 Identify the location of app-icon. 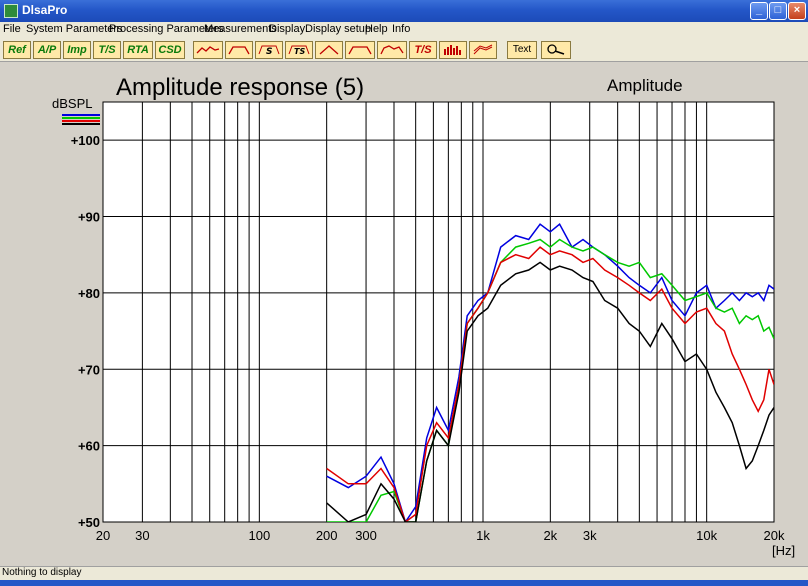
(11, 11).